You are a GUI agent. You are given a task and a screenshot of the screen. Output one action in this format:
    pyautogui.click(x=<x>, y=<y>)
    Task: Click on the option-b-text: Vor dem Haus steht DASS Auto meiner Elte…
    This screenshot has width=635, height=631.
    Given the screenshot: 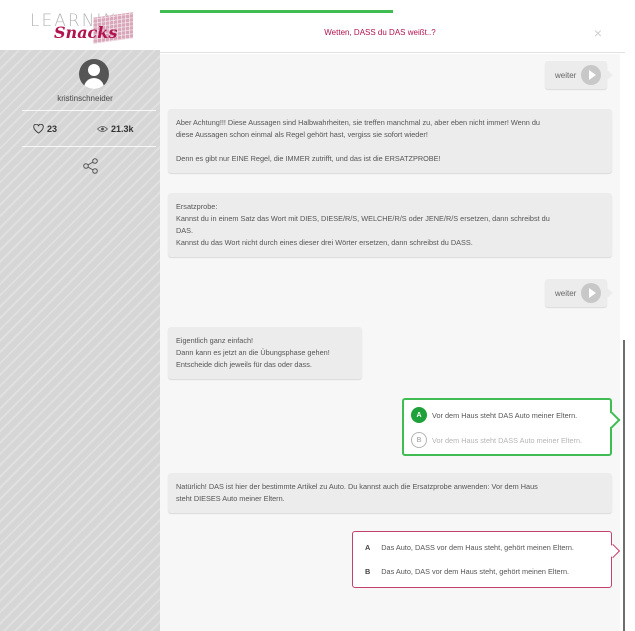 What is the action you would take?
    pyautogui.click(x=507, y=440)
    